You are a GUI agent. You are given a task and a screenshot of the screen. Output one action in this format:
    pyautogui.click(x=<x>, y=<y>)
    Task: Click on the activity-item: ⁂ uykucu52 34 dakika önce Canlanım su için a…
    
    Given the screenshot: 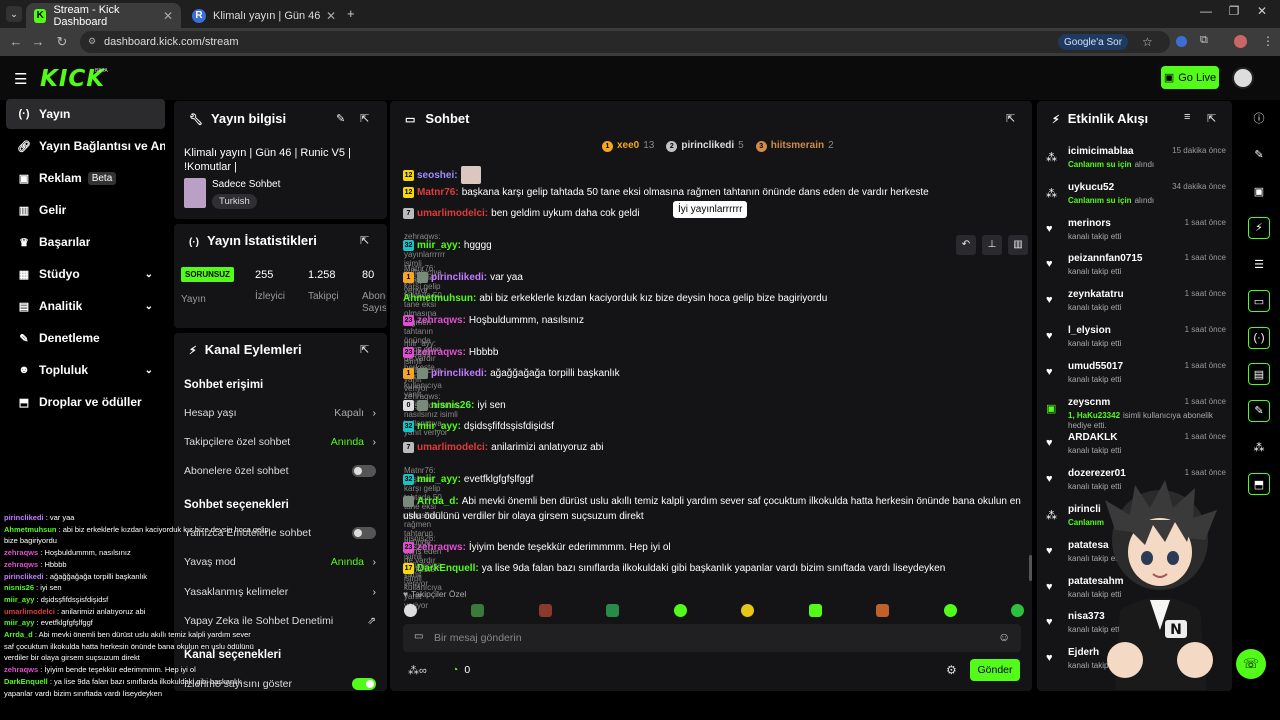 What is the action you would take?
    pyautogui.click(x=1136, y=199)
    